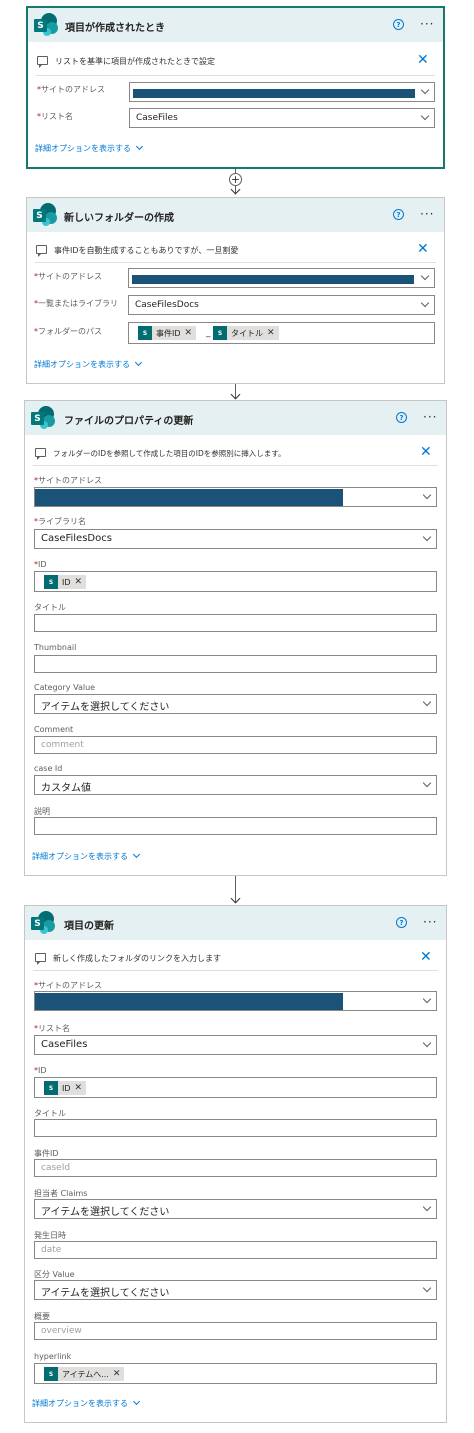 This screenshot has height=1433, width=474. I want to click on overview-input: overview, so click(235, 1331).